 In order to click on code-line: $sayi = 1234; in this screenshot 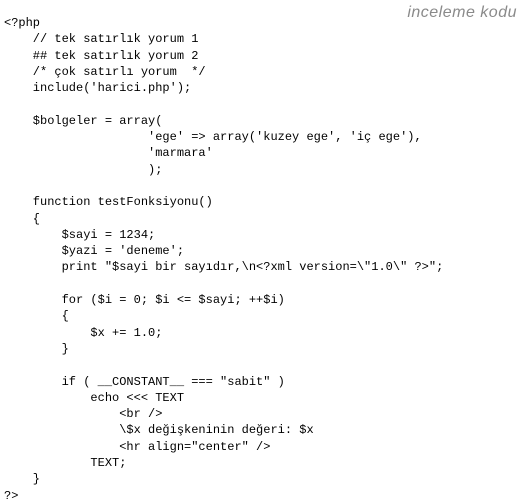, I will do `click(80, 234)`.